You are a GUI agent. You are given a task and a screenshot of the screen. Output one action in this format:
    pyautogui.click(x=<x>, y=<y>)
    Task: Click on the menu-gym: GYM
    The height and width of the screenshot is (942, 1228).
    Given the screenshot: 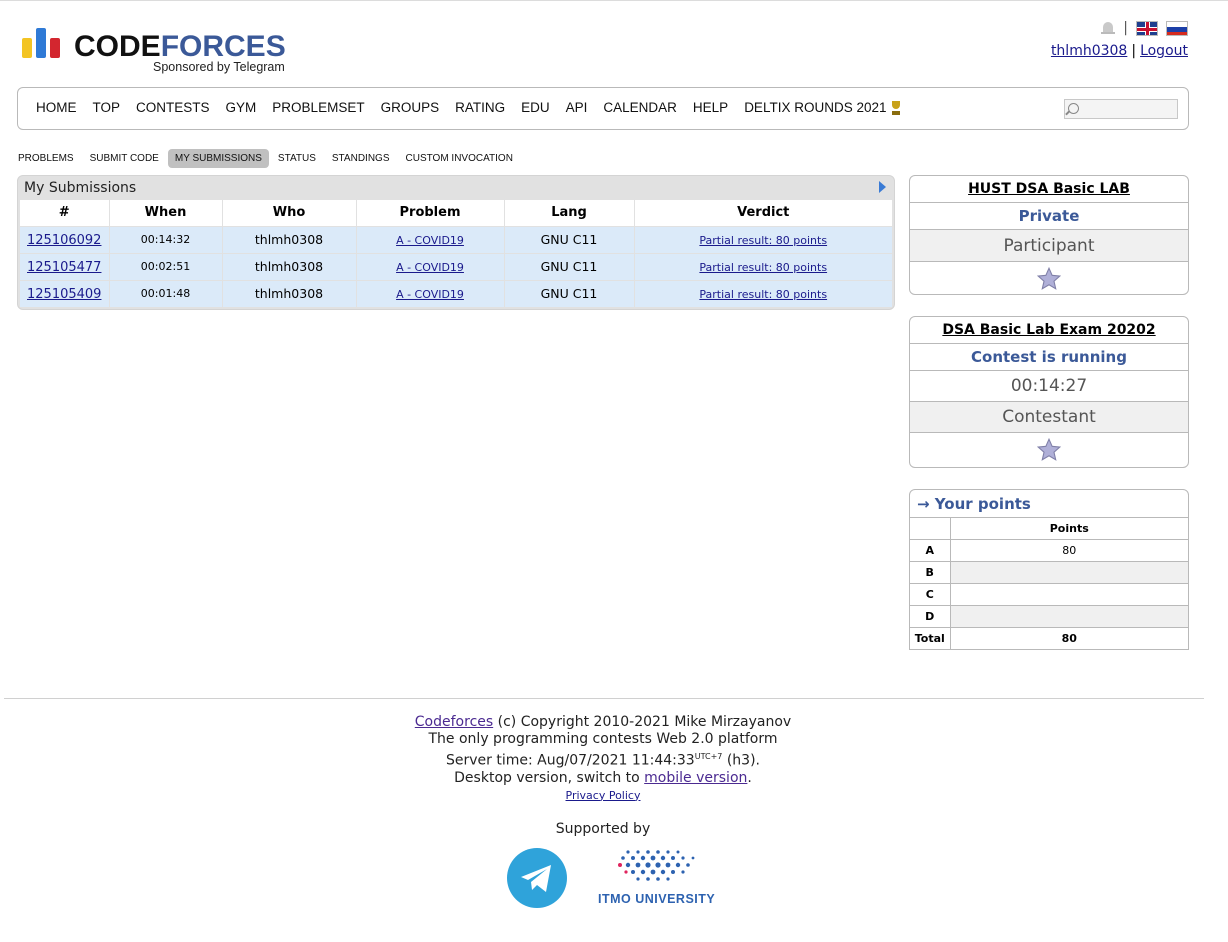 What is the action you would take?
    pyautogui.click(x=241, y=107)
    